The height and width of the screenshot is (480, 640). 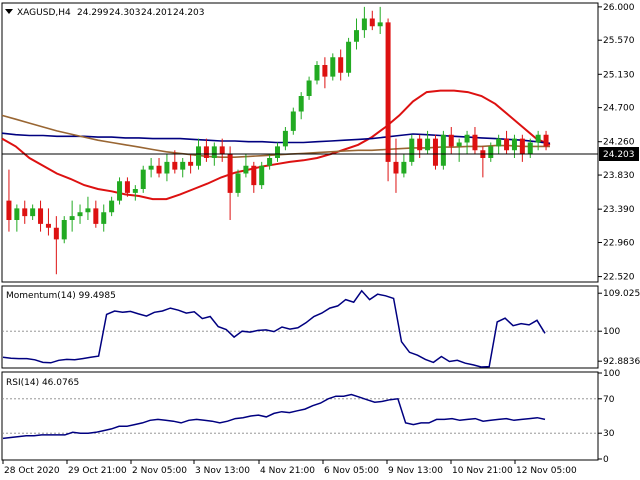 I want to click on indicator-tick-label: 0, so click(x=606, y=460).